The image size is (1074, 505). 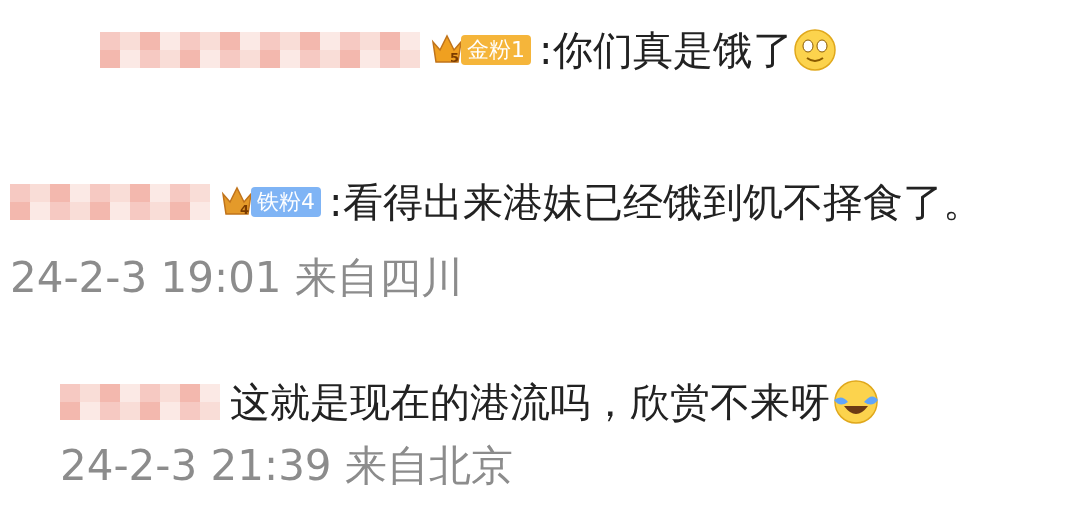 I want to click on comment-time: 24-2-3 21:39 来自北京, so click(x=286, y=466).